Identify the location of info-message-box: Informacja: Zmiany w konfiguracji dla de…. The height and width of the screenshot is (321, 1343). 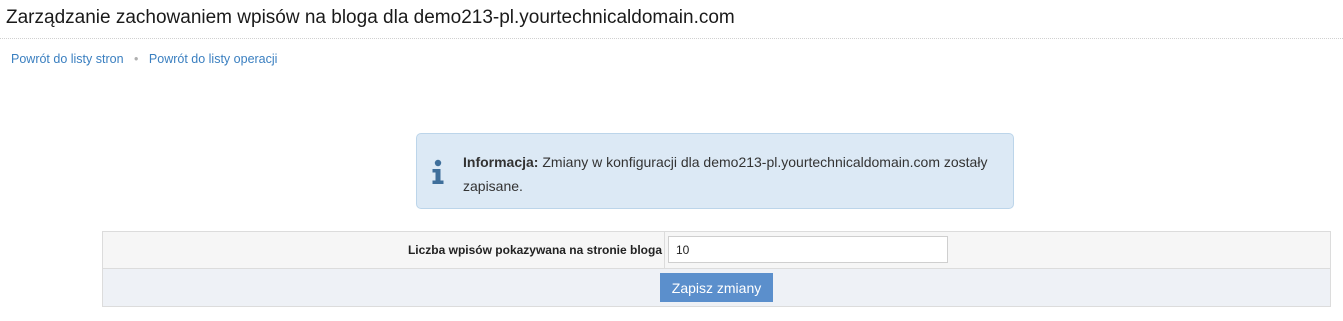
(715, 171).